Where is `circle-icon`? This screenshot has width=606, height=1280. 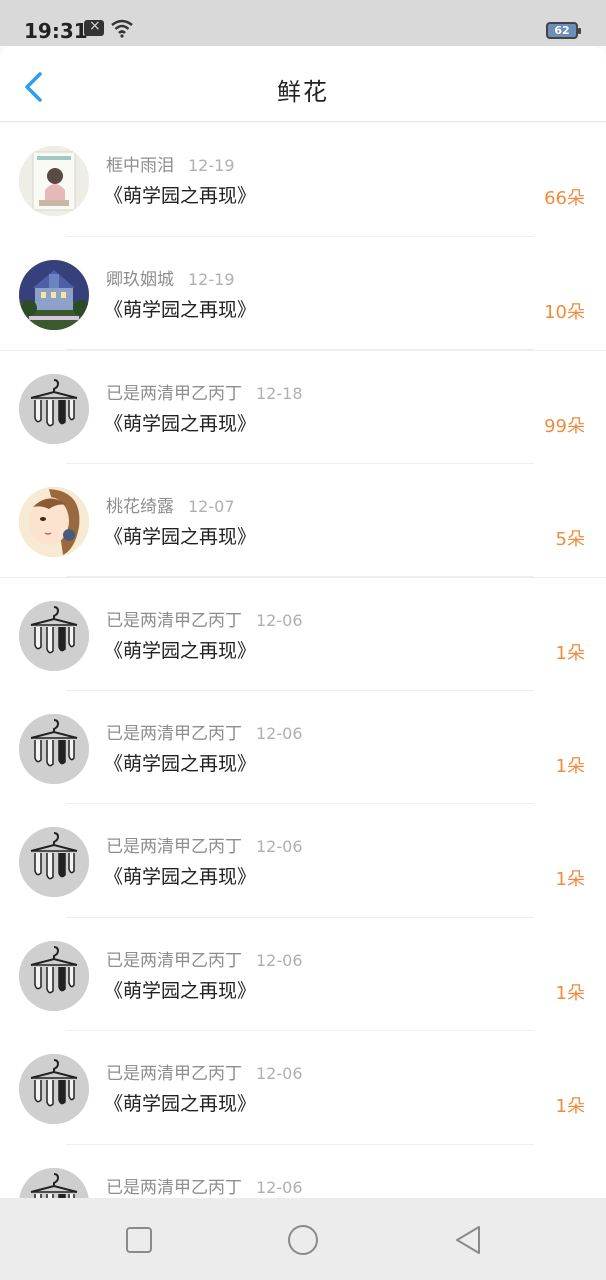 circle-icon is located at coordinates (303, 1240).